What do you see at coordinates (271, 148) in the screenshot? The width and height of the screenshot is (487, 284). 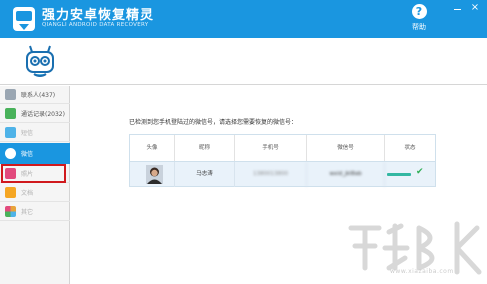 I see `column-header-phone: 手机号` at bounding box center [271, 148].